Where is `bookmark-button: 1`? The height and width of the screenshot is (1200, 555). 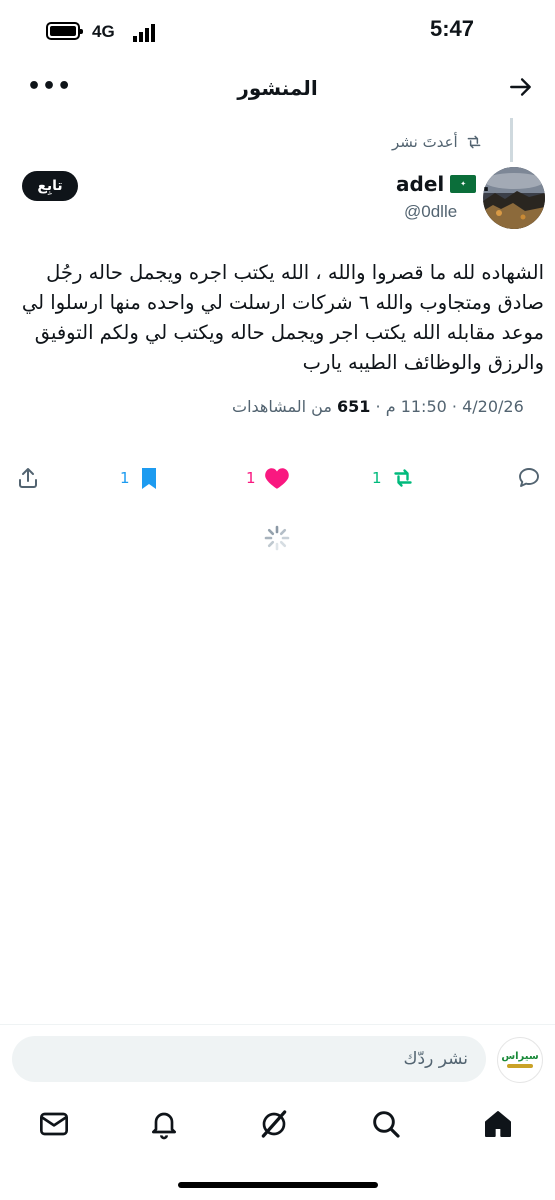 bookmark-button: 1 is located at coordinates (140, 478).